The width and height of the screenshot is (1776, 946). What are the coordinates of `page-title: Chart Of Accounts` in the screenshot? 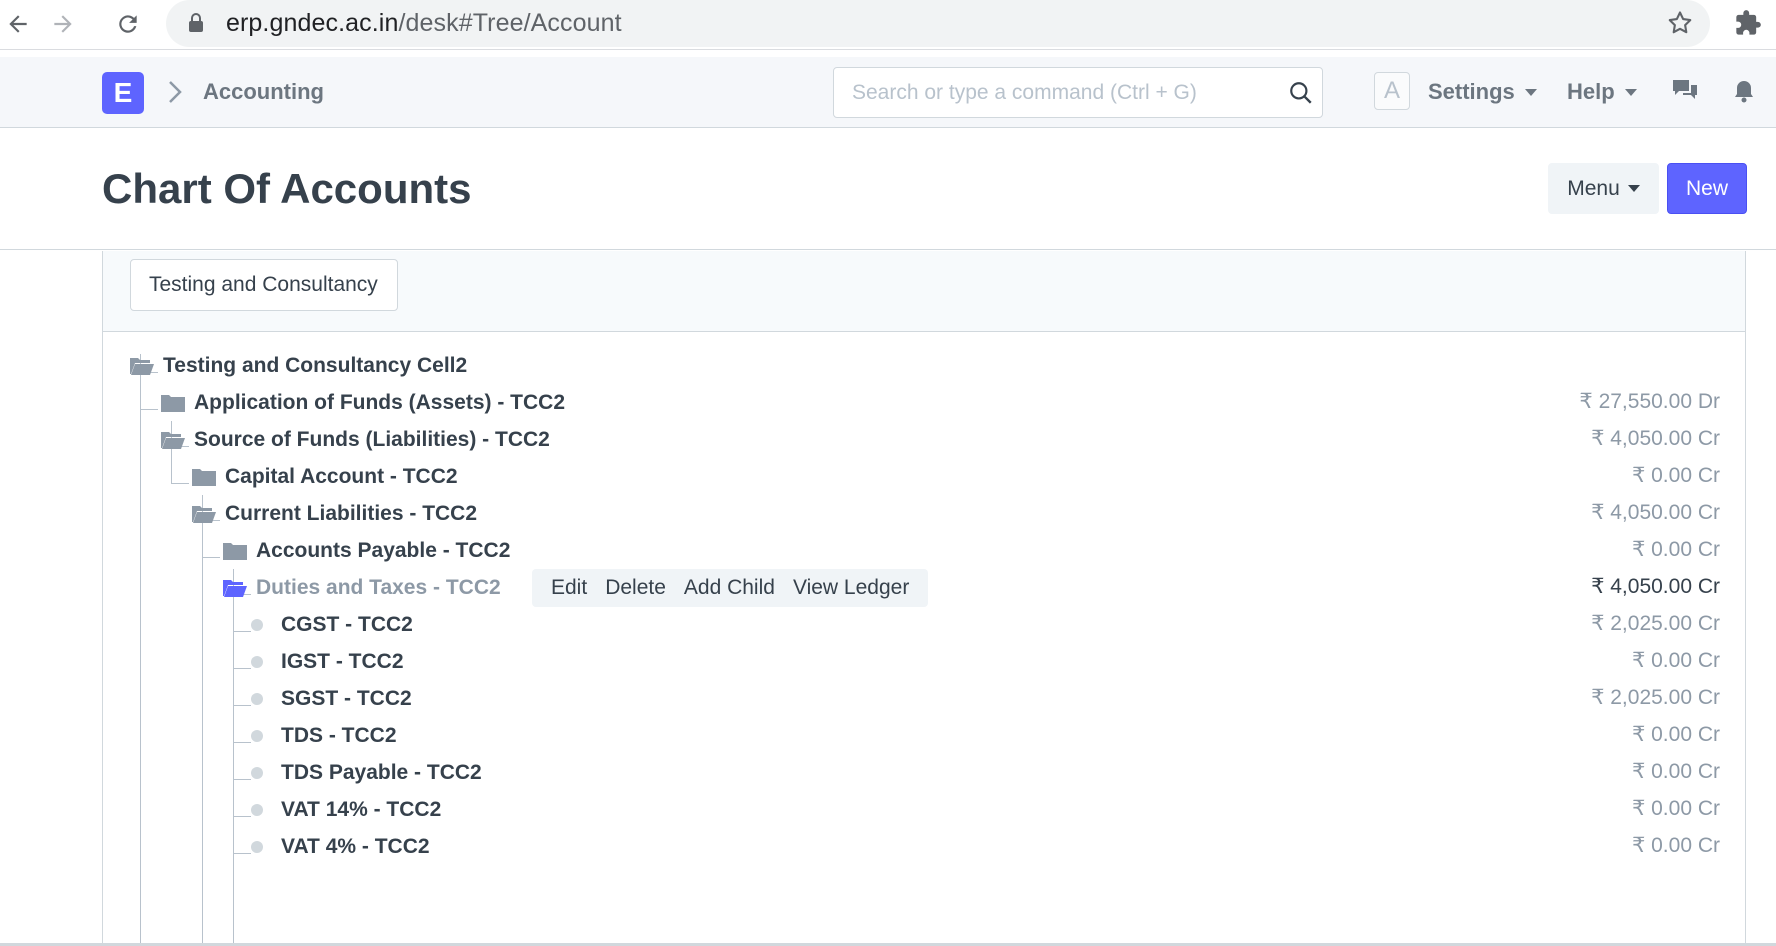 It's located at (287, 188).